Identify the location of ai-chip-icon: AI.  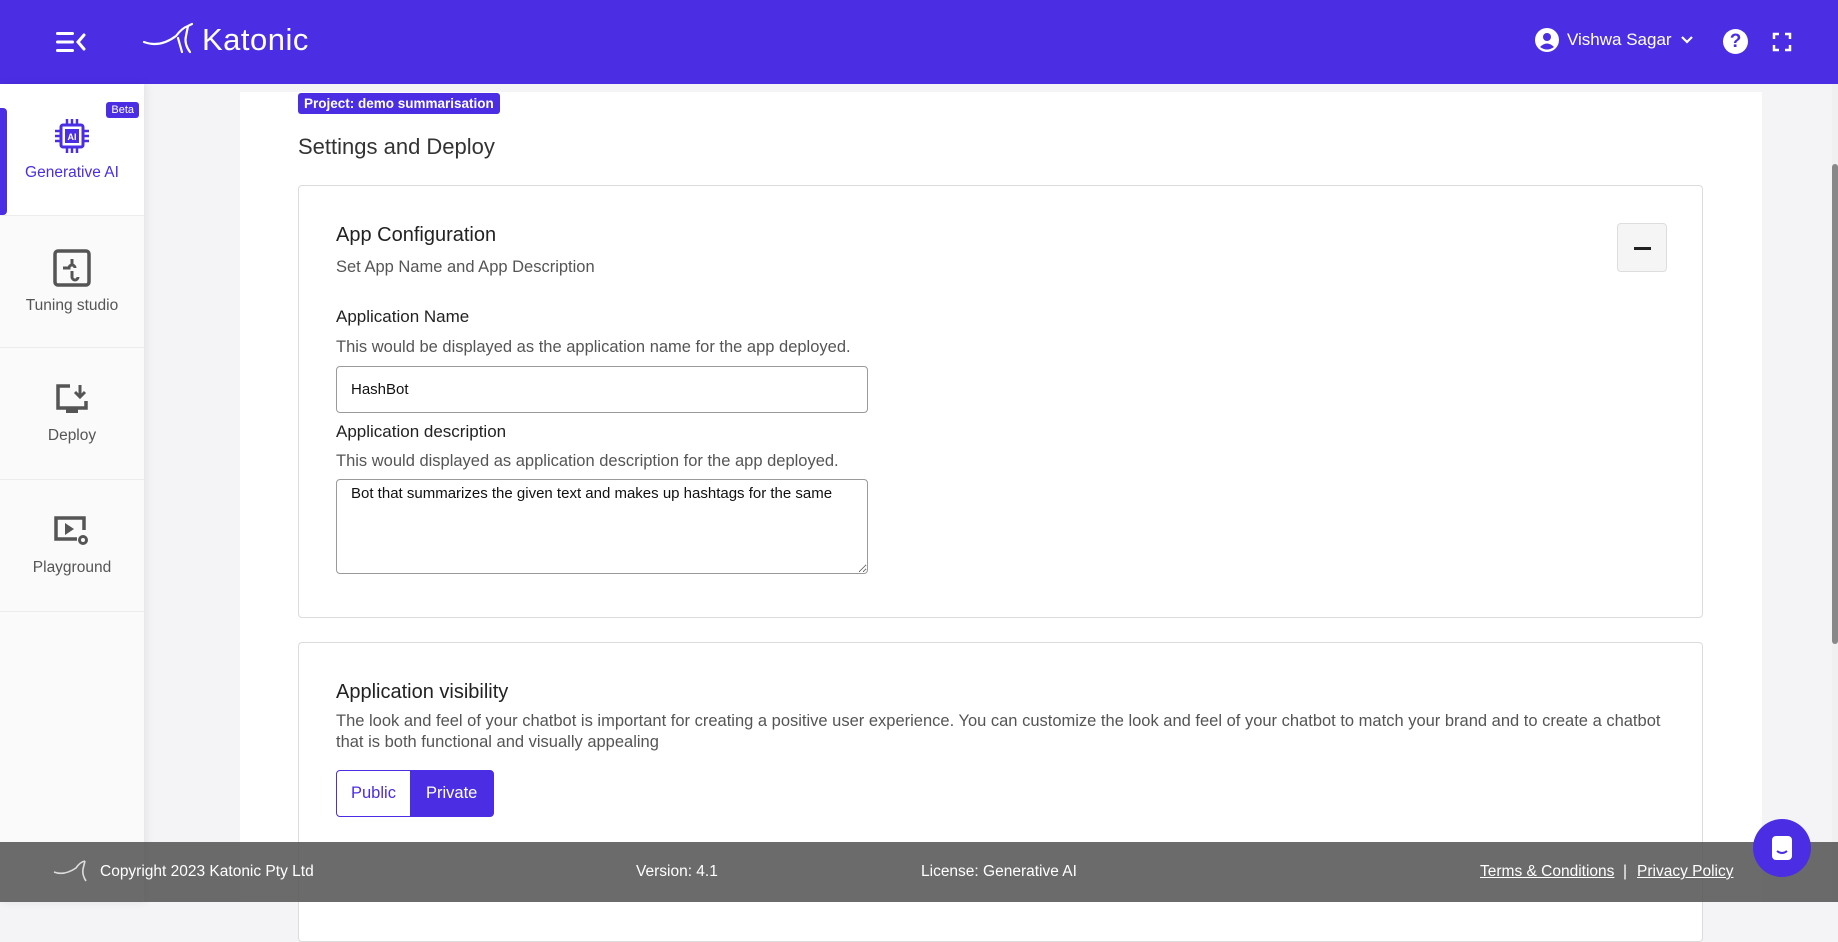
(72, 135).